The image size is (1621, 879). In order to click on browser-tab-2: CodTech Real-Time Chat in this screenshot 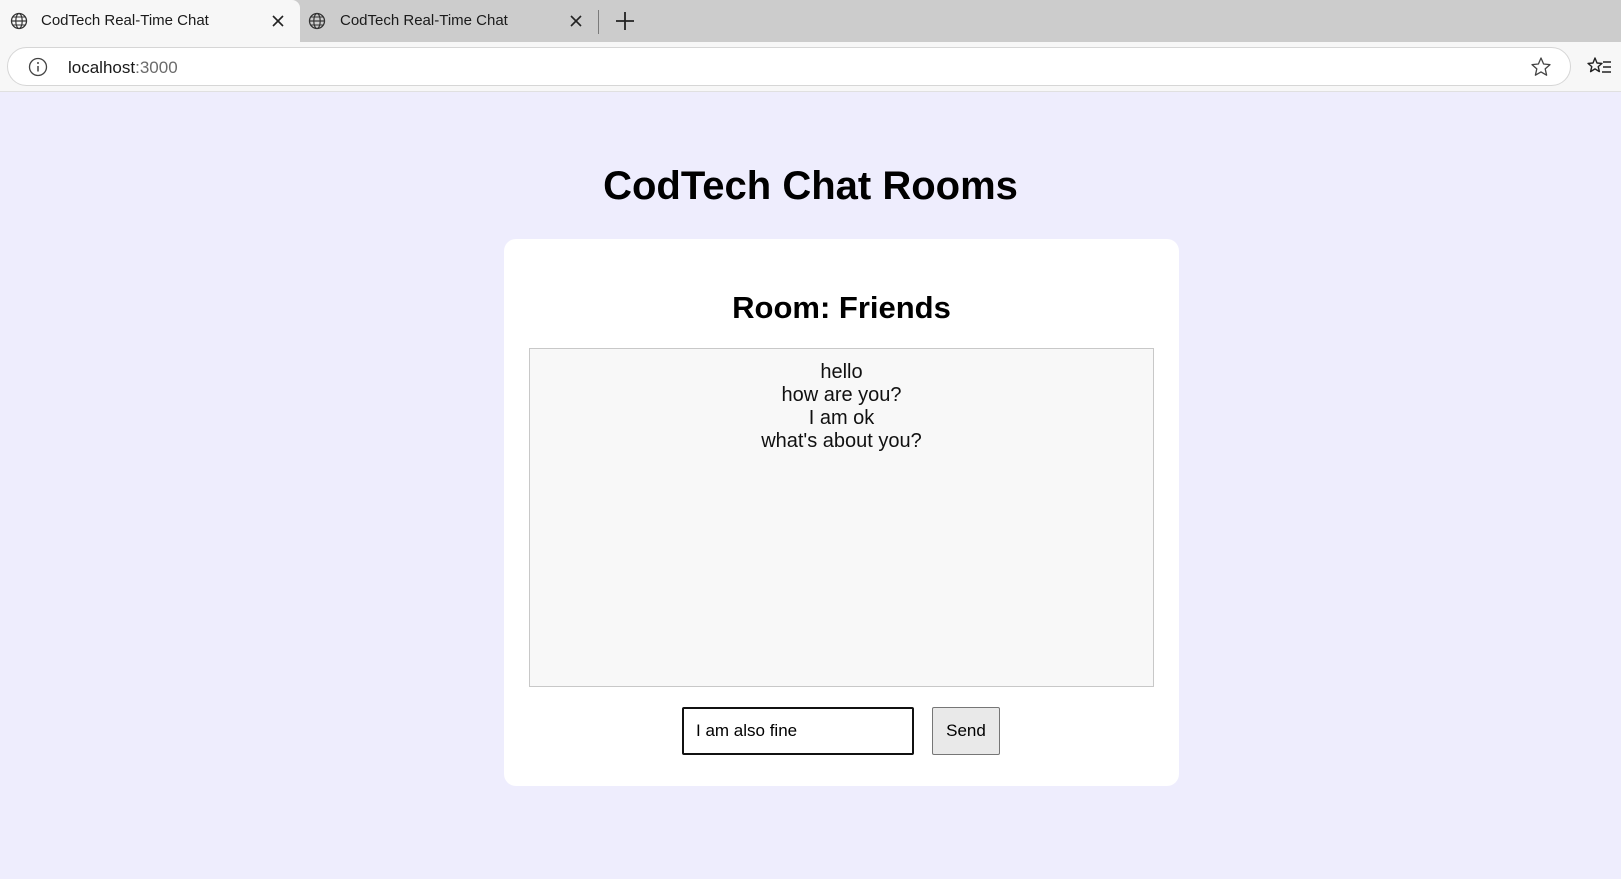, I will do `click(449, 21)`.